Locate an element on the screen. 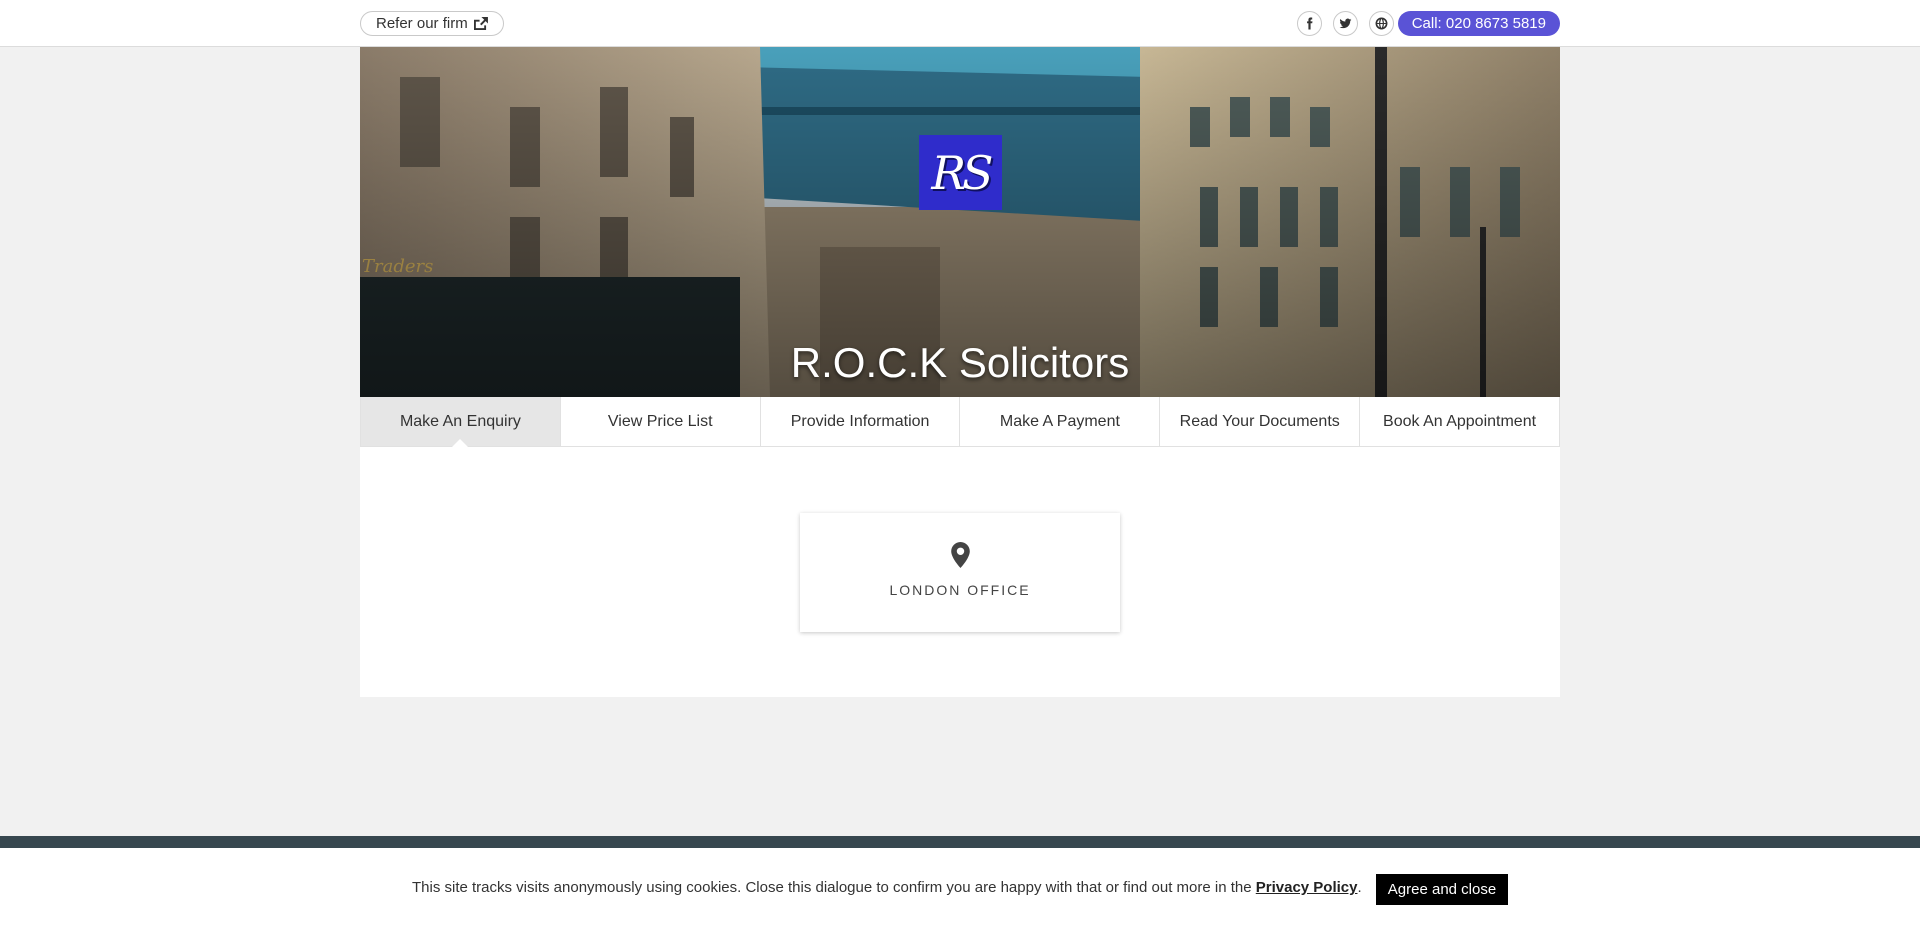 This screenshot has width=1920, height=925. cookie-text-end: . is located at coordinates (1359, 887).